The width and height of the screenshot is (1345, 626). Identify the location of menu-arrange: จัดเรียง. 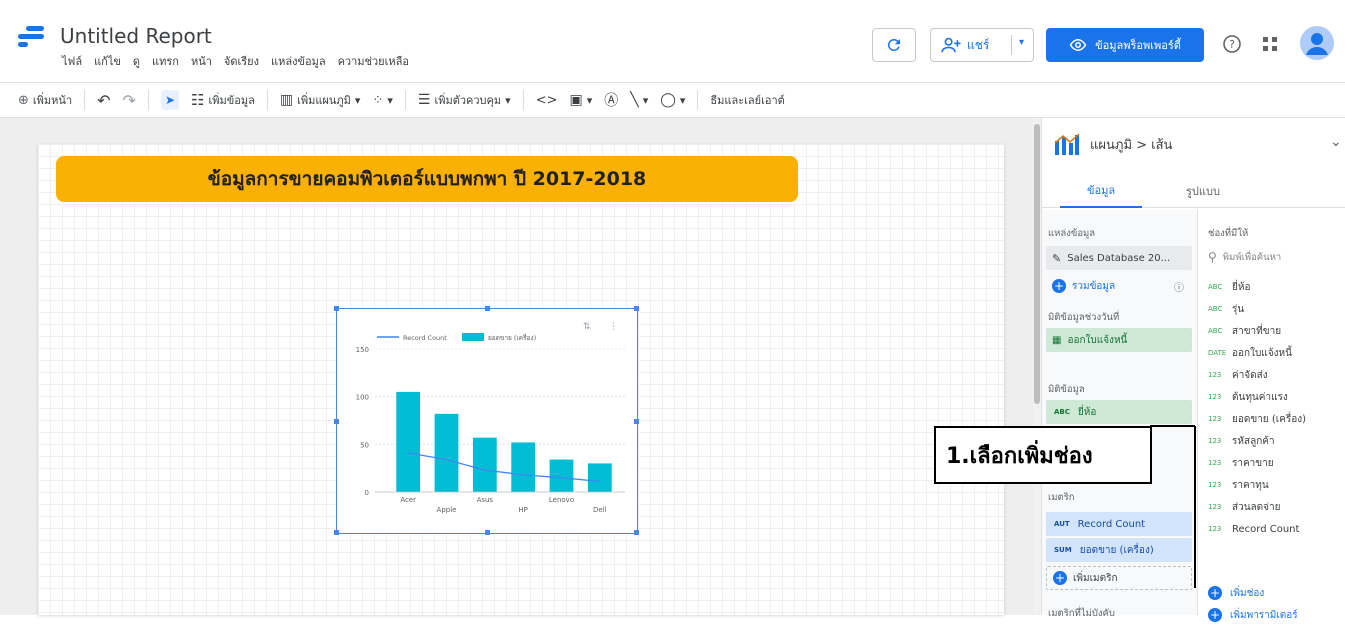
(241, 61).